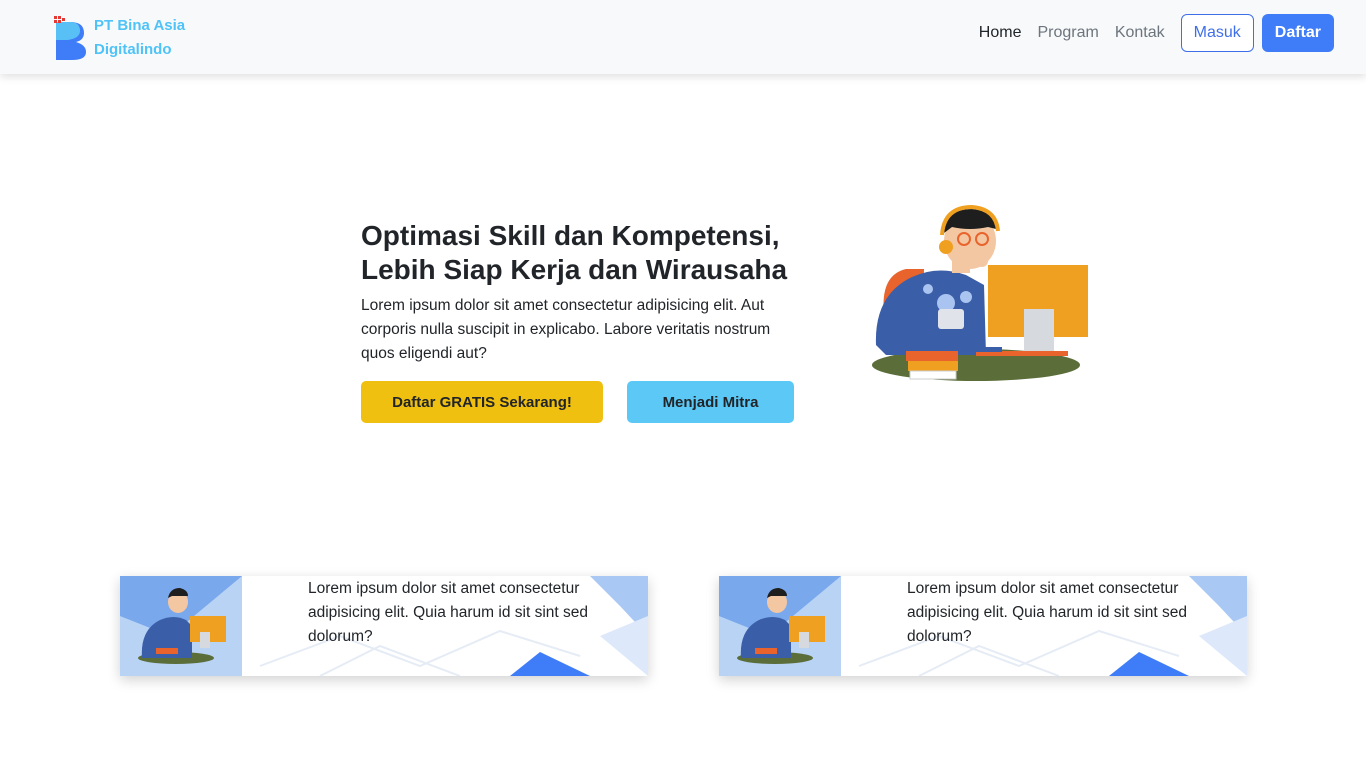  What do you see at coordinates (1000, 33) in the screenshot?
I see `nav-link-home: Home` at bounding box center [1000, 33].